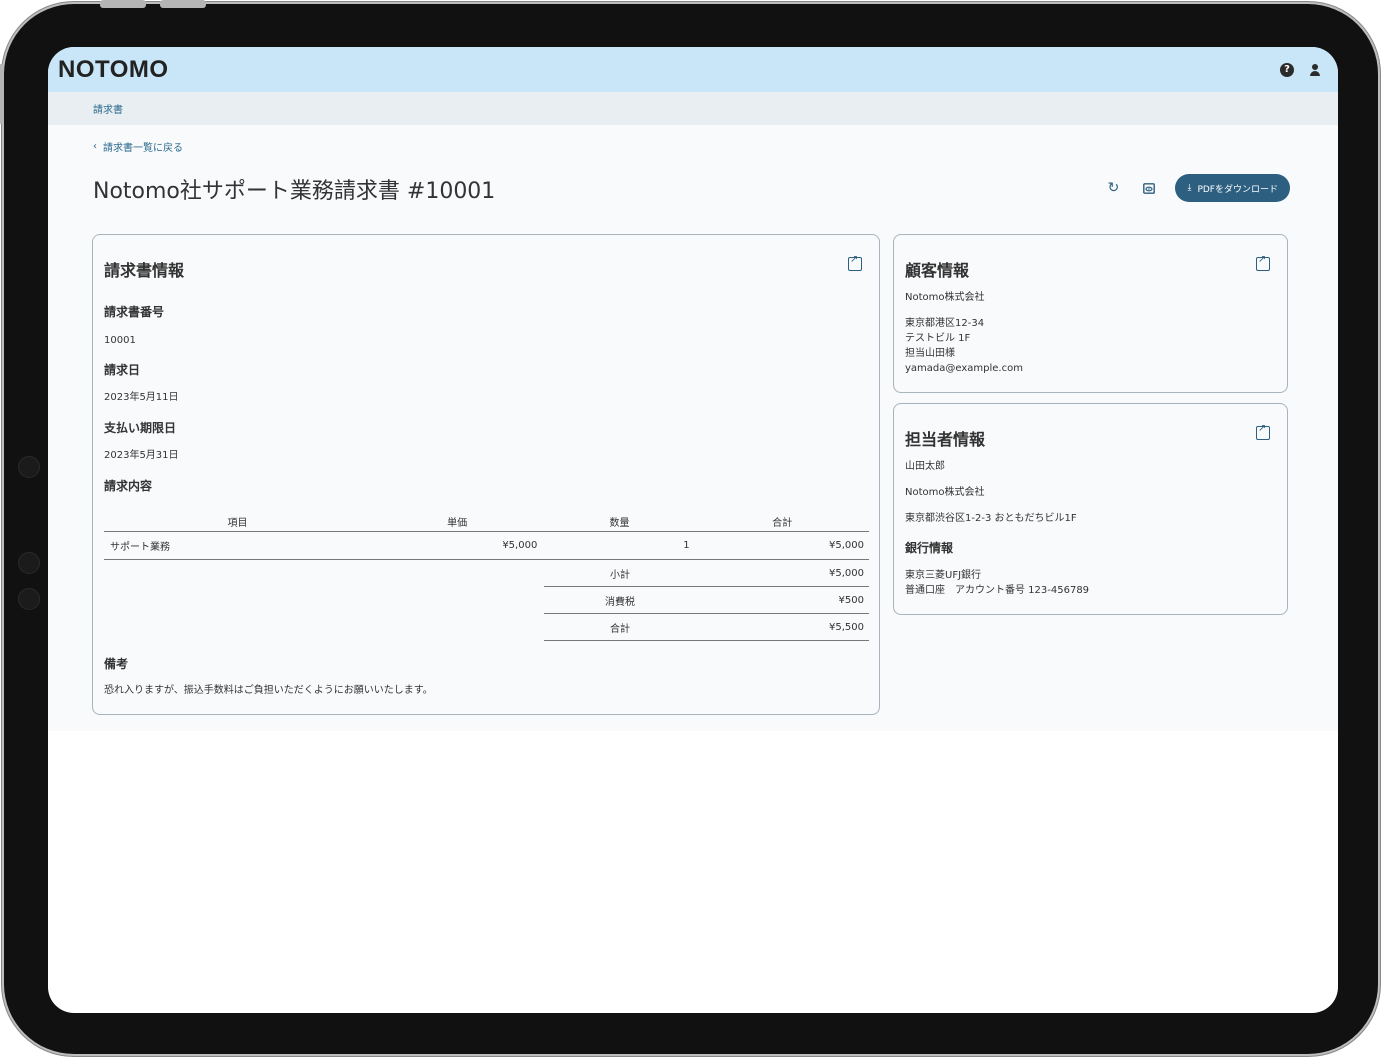  Describe the element at coordinates (619, 545) in the screenshot. I see `qty-cell: 1` at that location.